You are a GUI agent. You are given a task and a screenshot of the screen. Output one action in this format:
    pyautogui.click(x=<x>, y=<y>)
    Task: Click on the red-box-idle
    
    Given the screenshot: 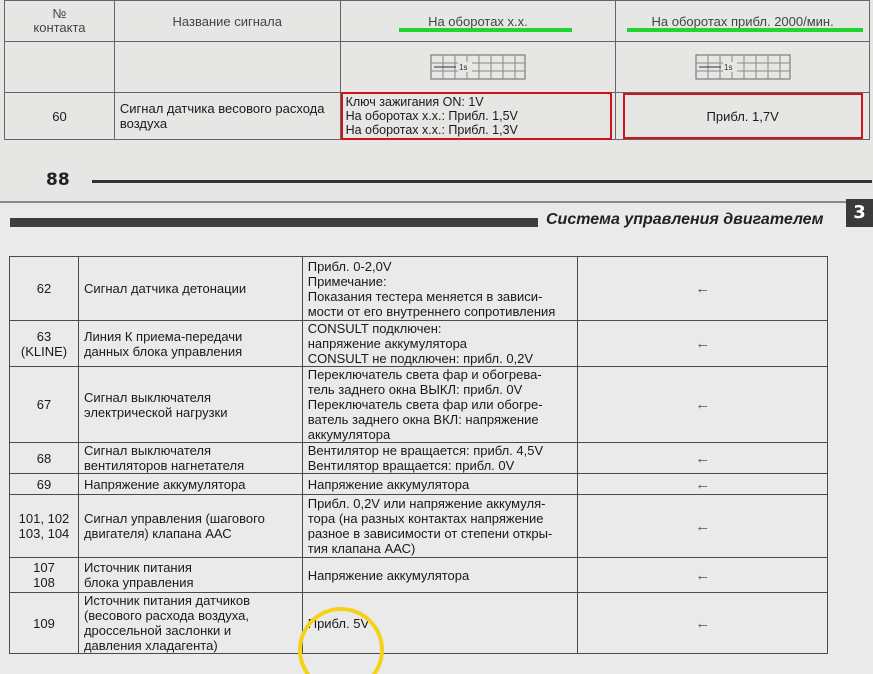 What is the action you would take?
    pyautogui.click(x=476, y=116)
    